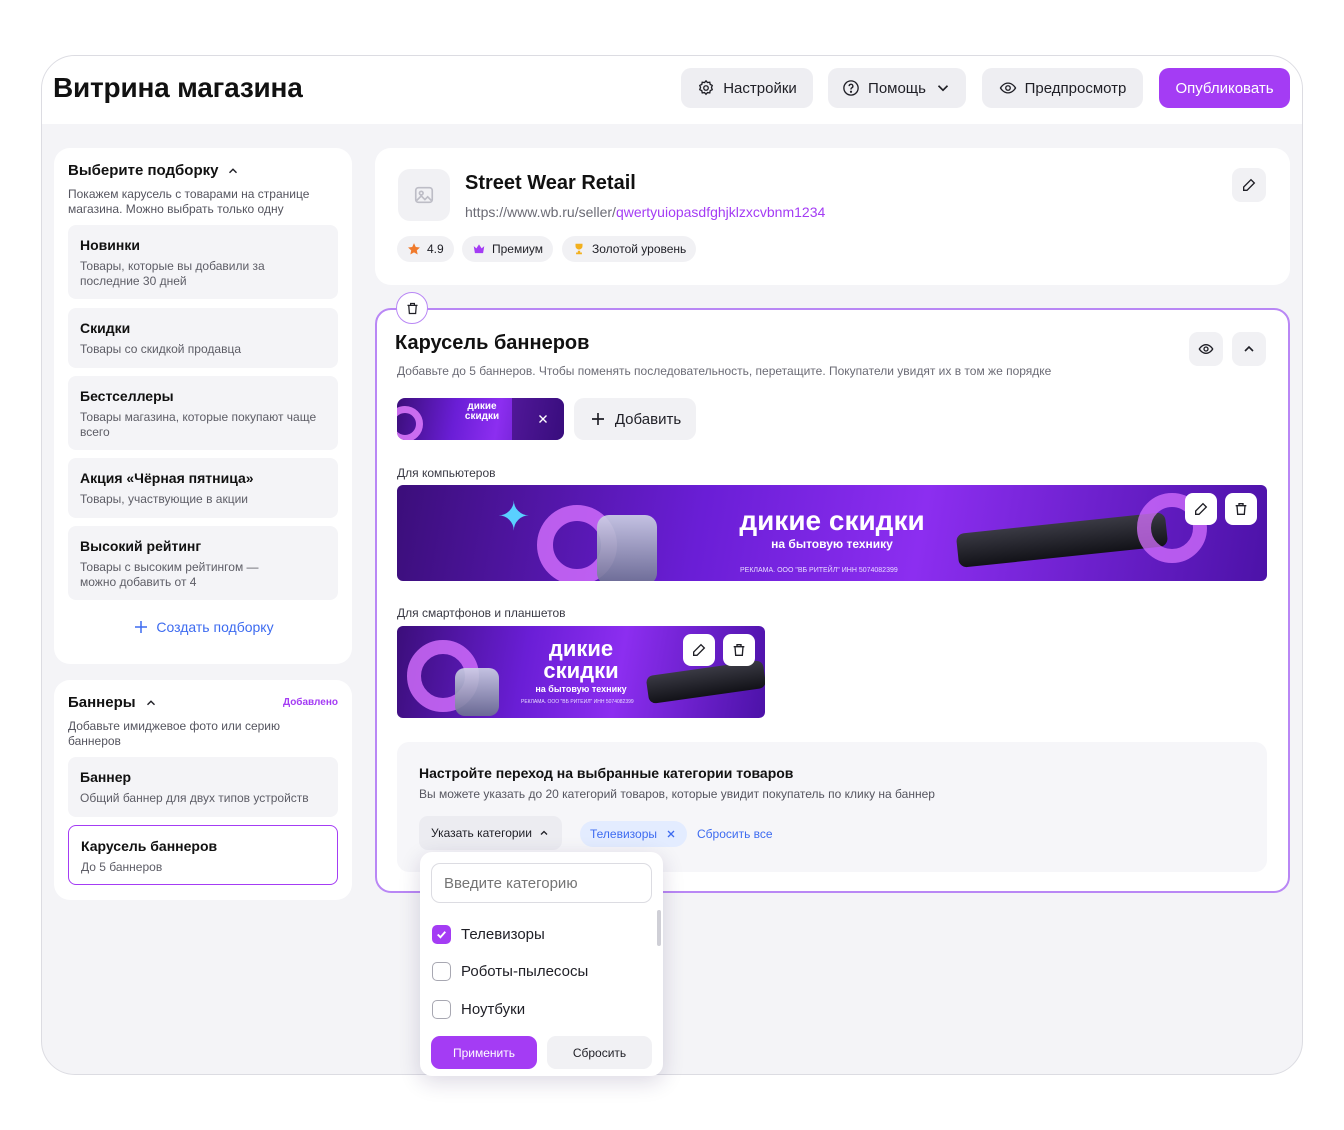 This screenshot has height=1130, width=1344. I want to click on banners-header: Баннеры Добавлено, so click(203, 702).